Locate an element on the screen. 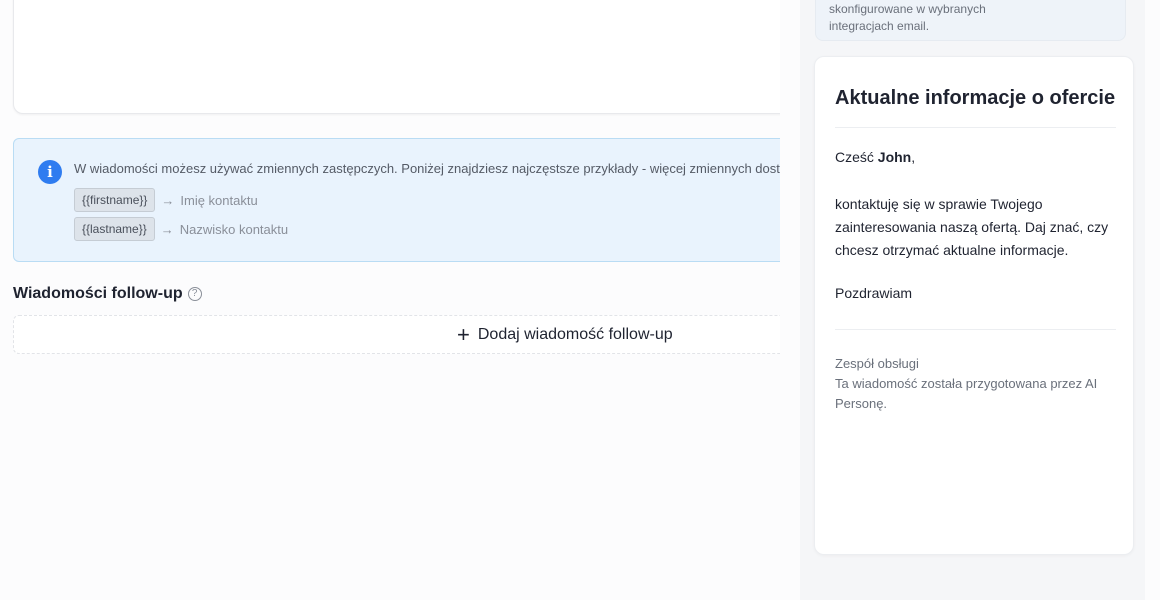  signature-team: Zespół obsługi is located at coordinates (877, 363).